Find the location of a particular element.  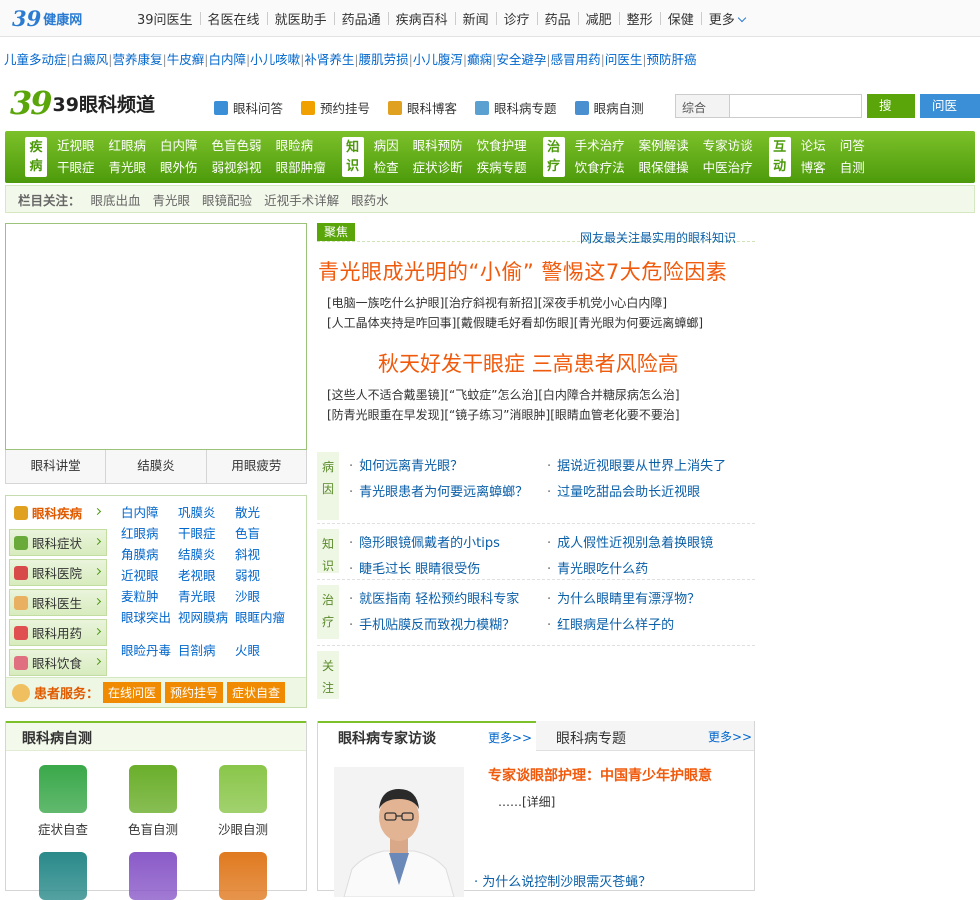

disease-link: 结膜炎 is located at coordinates (206, 555).